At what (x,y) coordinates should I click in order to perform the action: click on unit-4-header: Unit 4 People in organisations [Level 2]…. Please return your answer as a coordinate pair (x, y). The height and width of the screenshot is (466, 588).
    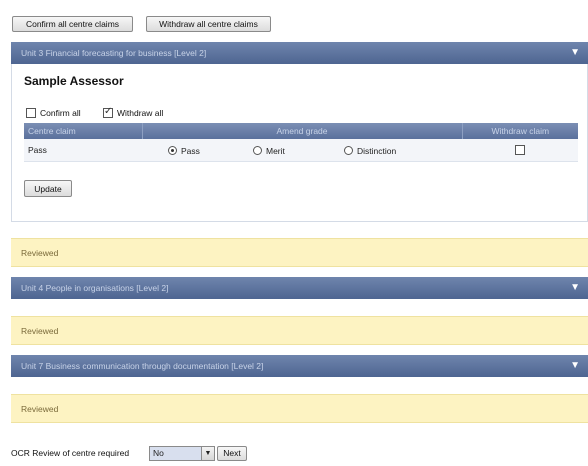
    Looking at the image, I should click on (299, 288).